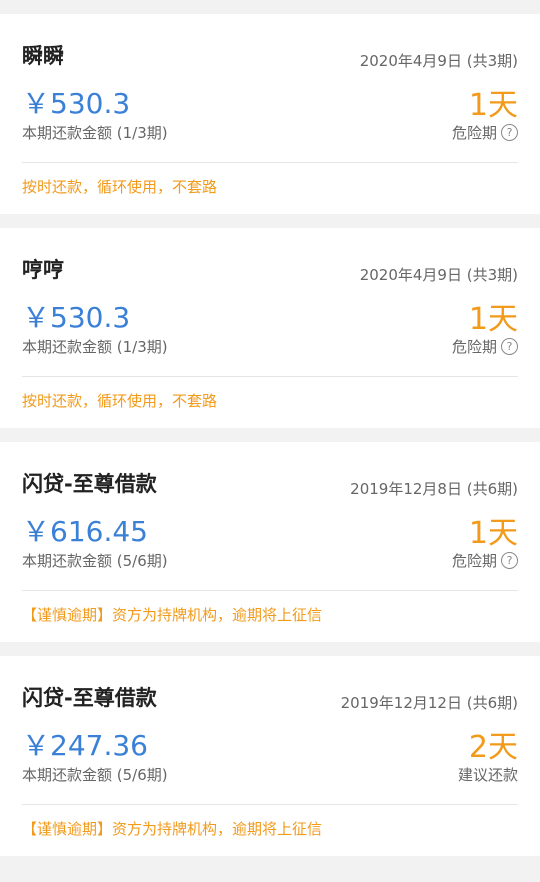 Image resolution: width=540 pixels, height=882 pixels. I want to click on loan-name: 瞬瞬, so click(43, 56).